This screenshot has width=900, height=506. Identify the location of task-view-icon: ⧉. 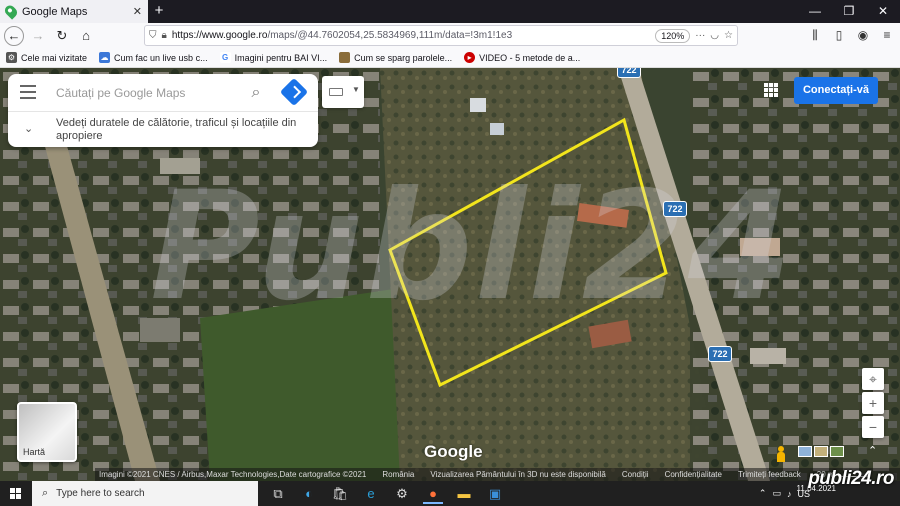
(278, 494).